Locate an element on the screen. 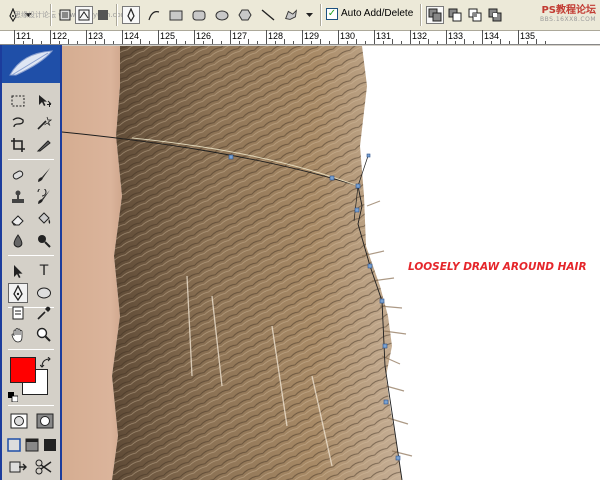 The image size is (600, 480). custom-shape-dropdown-icon is located at coordinates (309, 15).